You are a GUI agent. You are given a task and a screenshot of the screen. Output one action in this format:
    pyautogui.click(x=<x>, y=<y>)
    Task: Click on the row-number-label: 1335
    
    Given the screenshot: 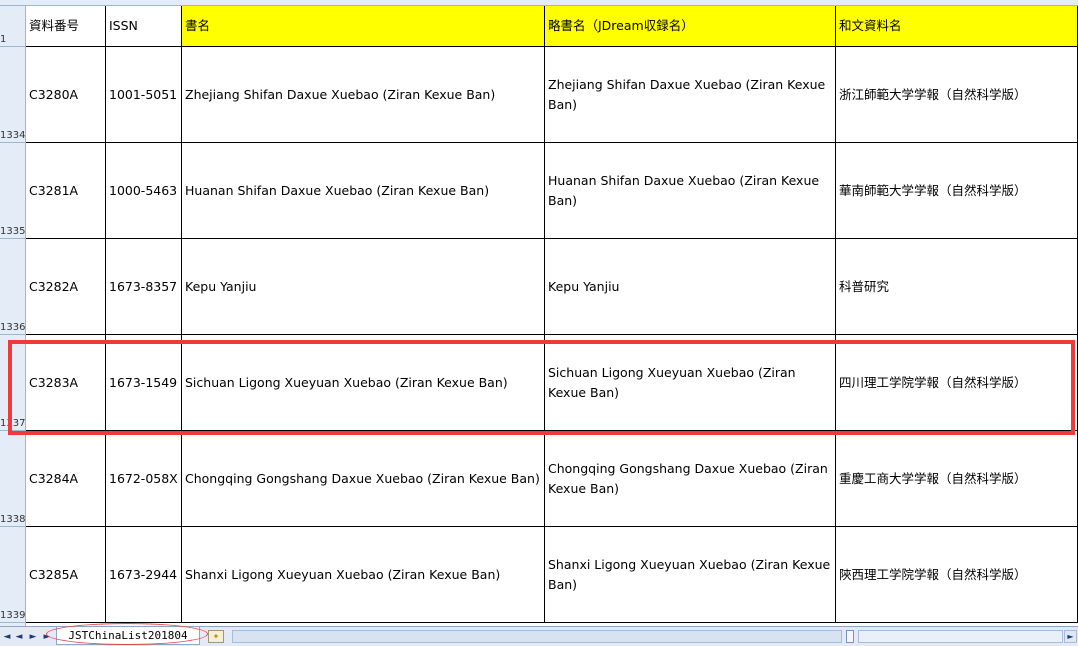 What is the action you would take?
    pyautogui.click(x=13, y=231)
    